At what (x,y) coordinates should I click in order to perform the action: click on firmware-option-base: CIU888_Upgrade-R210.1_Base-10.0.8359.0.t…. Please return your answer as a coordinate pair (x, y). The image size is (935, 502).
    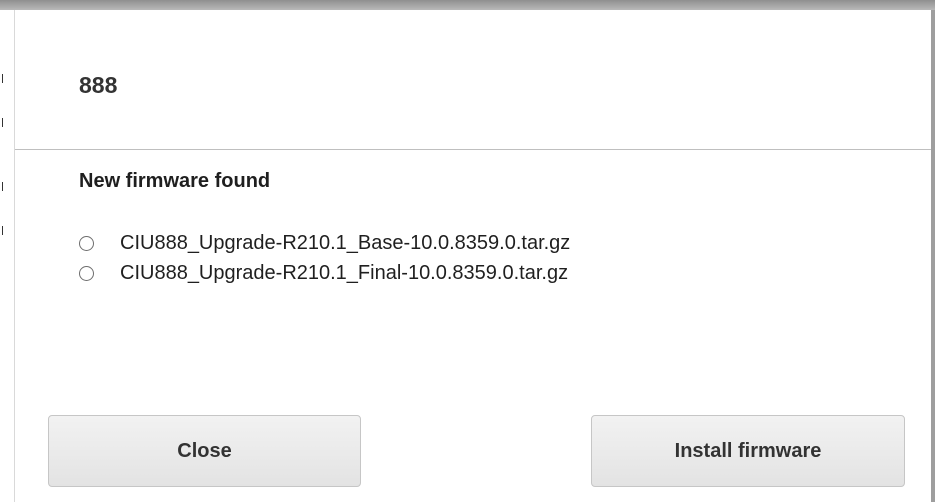
    Looking at the image, I should click on (324, 243).